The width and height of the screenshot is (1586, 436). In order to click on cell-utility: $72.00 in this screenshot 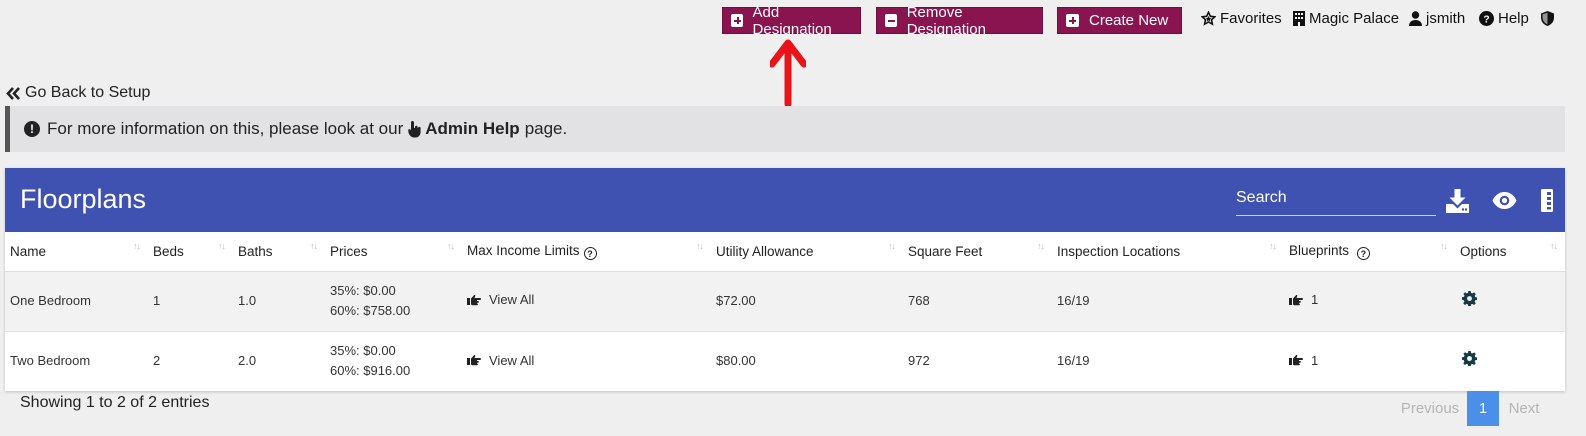, I will do `click(807, 301)`.